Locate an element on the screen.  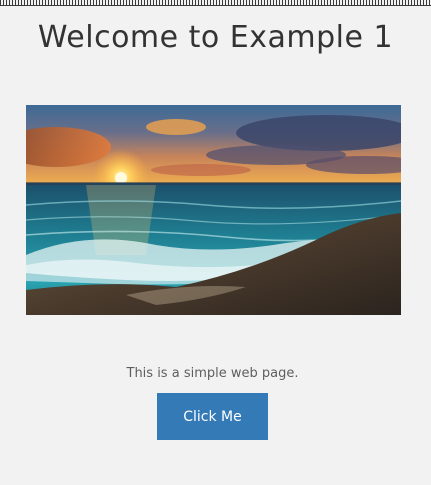
top-border is located at coordinates (215, 3).